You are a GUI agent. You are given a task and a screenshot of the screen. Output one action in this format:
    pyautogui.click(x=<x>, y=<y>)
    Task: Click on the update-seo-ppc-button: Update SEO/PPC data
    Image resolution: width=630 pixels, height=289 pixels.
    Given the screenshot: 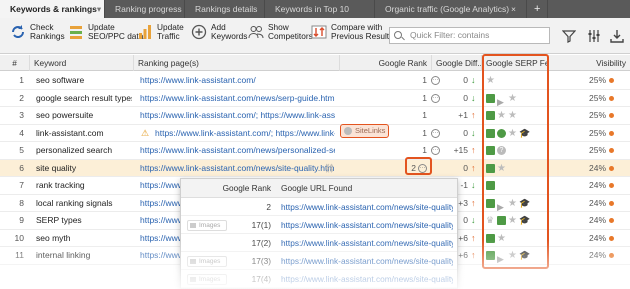 What is the action you would take?
    pyautogui.click(x=105, y=32)
    